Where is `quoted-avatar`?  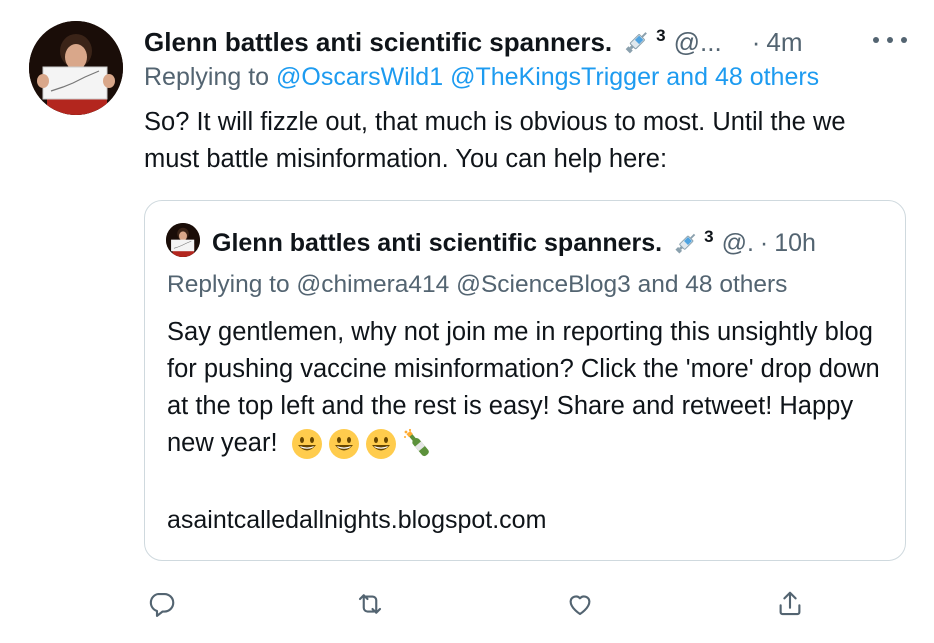 quoted-avatar is located at coordinates (183, 240).